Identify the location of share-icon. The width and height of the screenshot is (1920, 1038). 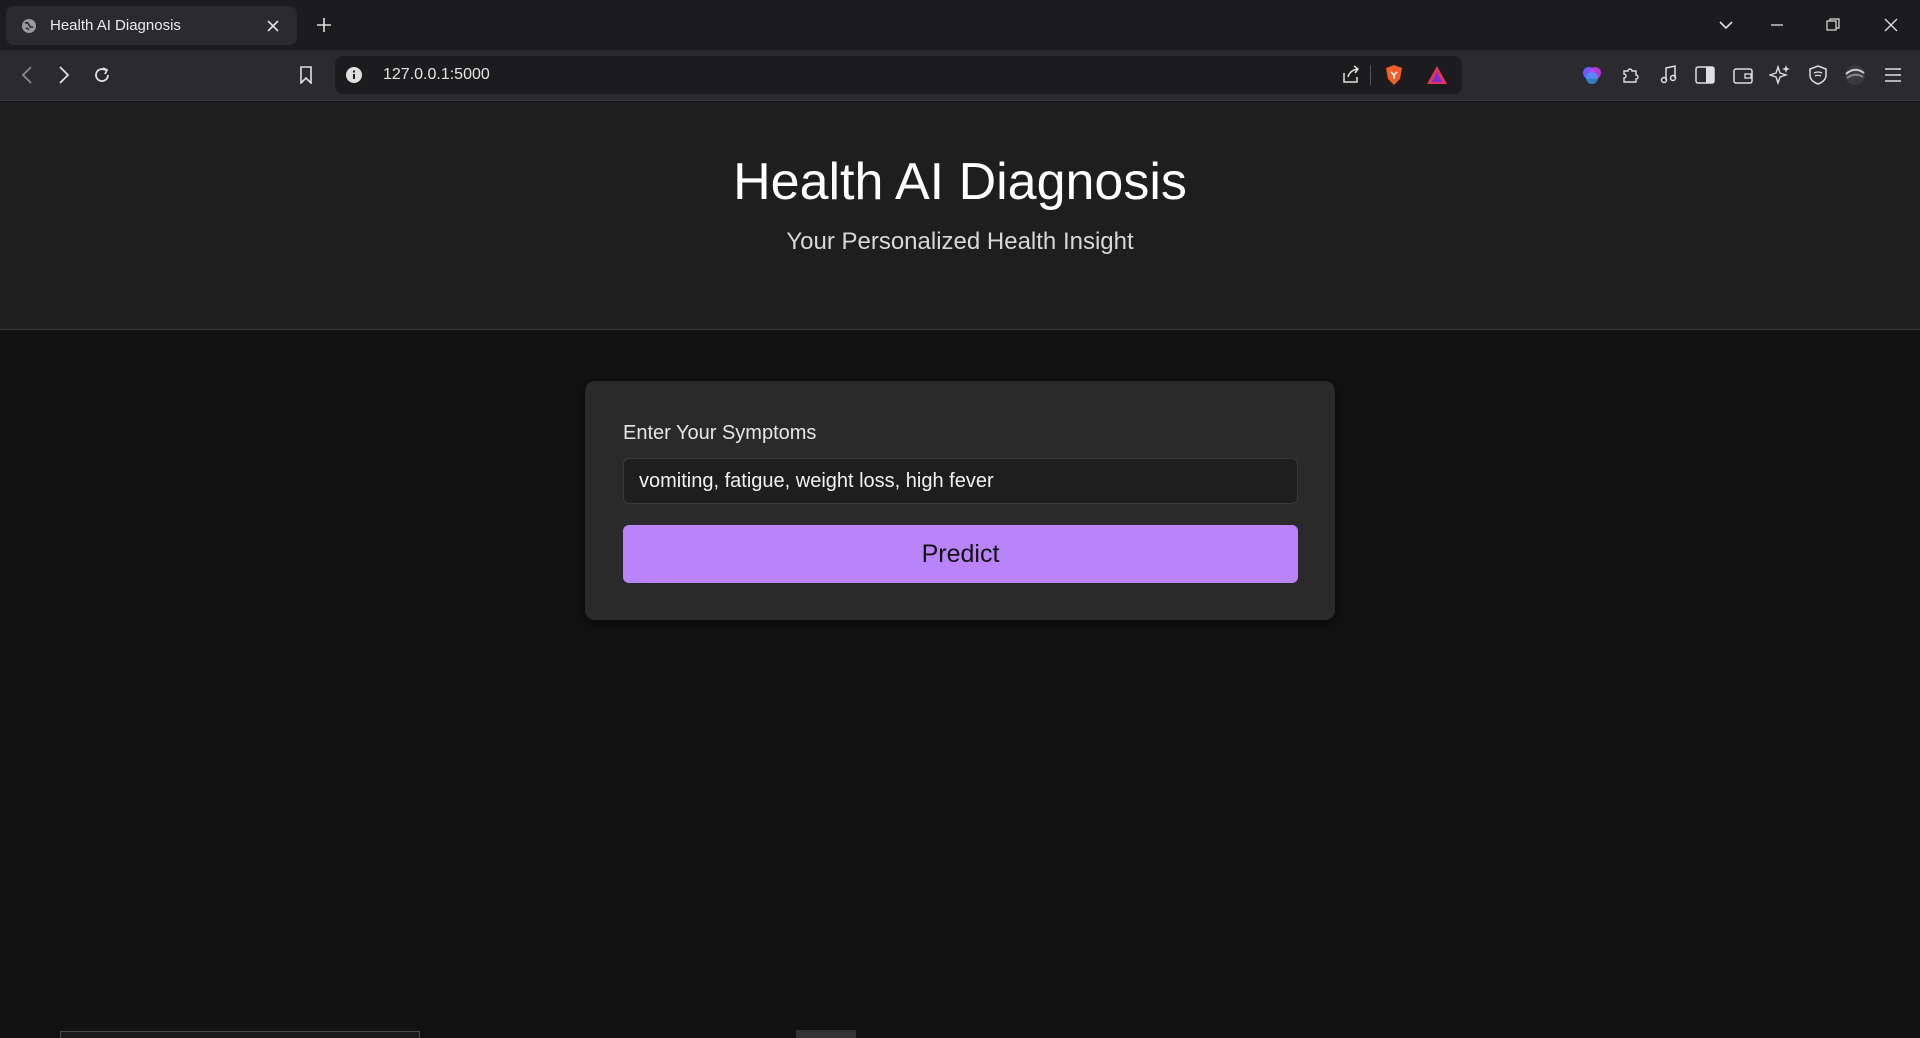
(1351, 75).